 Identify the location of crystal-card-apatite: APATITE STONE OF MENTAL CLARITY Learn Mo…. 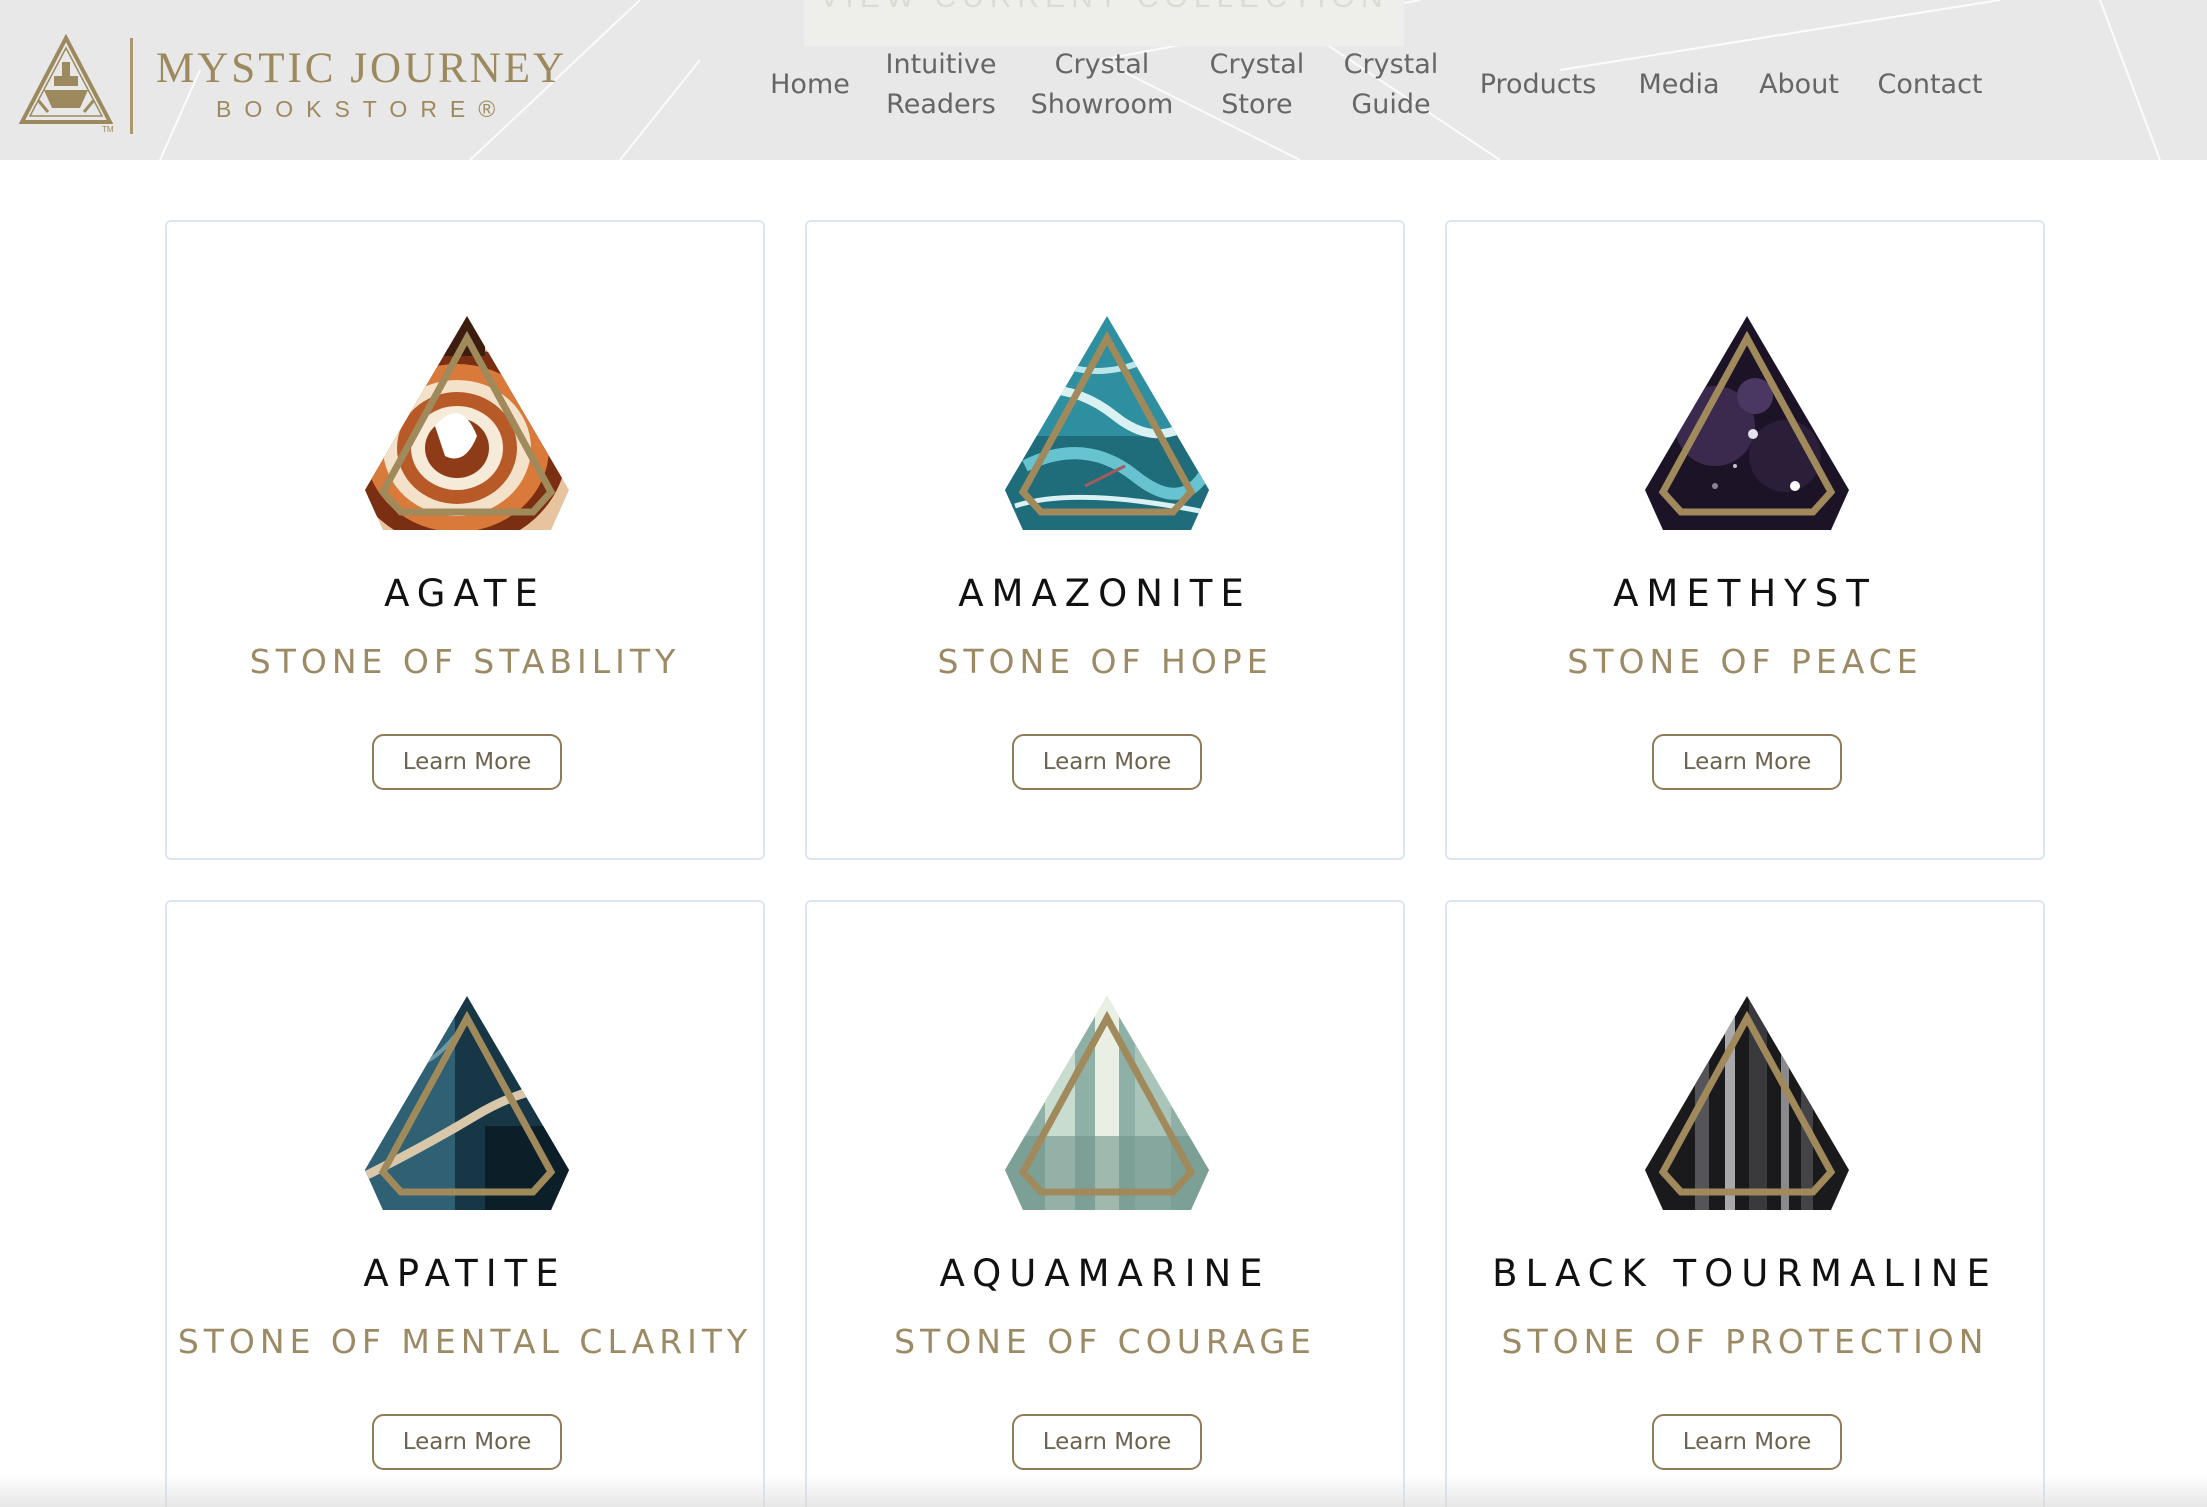
(465, 1203).